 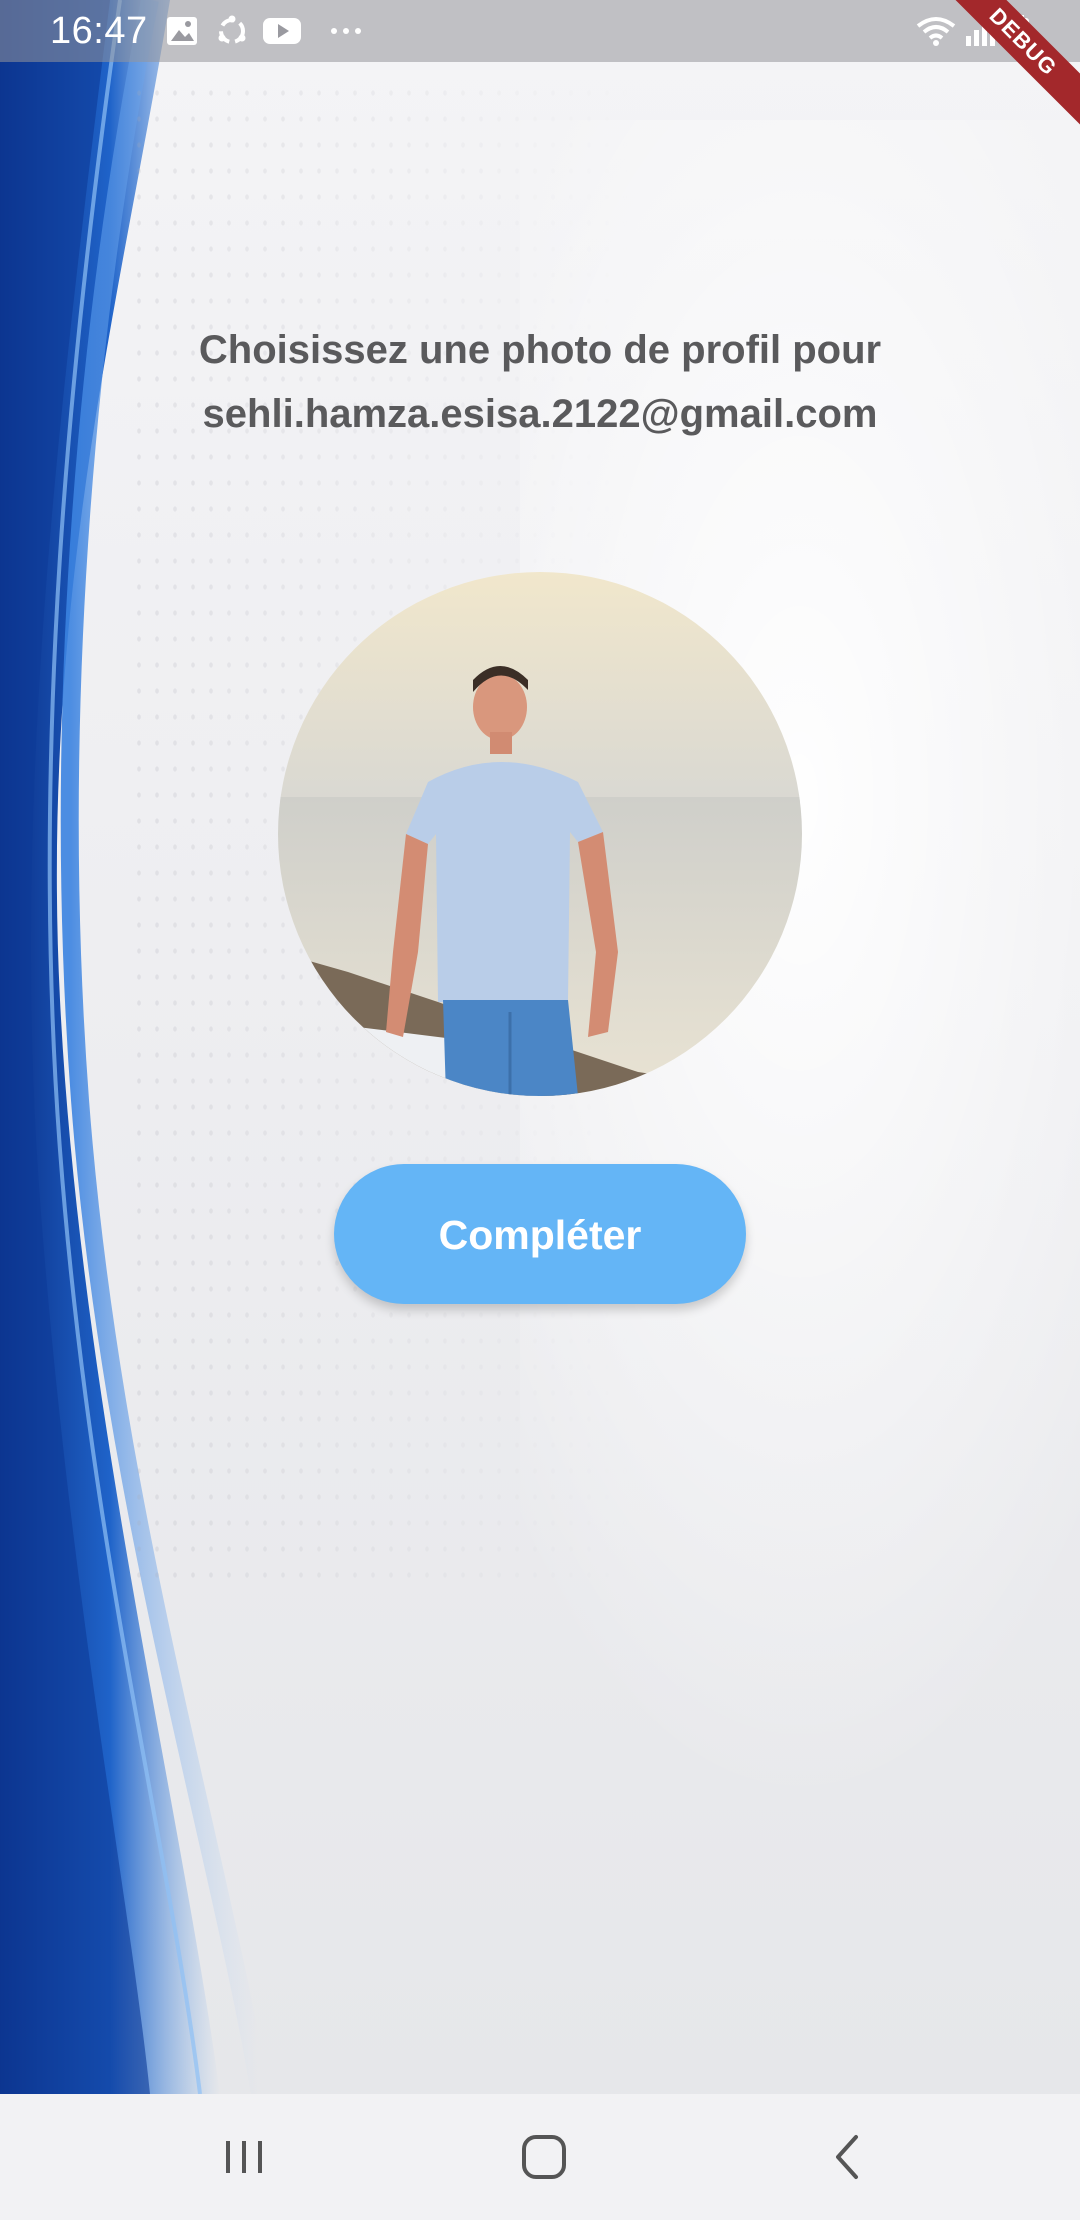 I want to click on home-icon, so click(x=544, y=2157).